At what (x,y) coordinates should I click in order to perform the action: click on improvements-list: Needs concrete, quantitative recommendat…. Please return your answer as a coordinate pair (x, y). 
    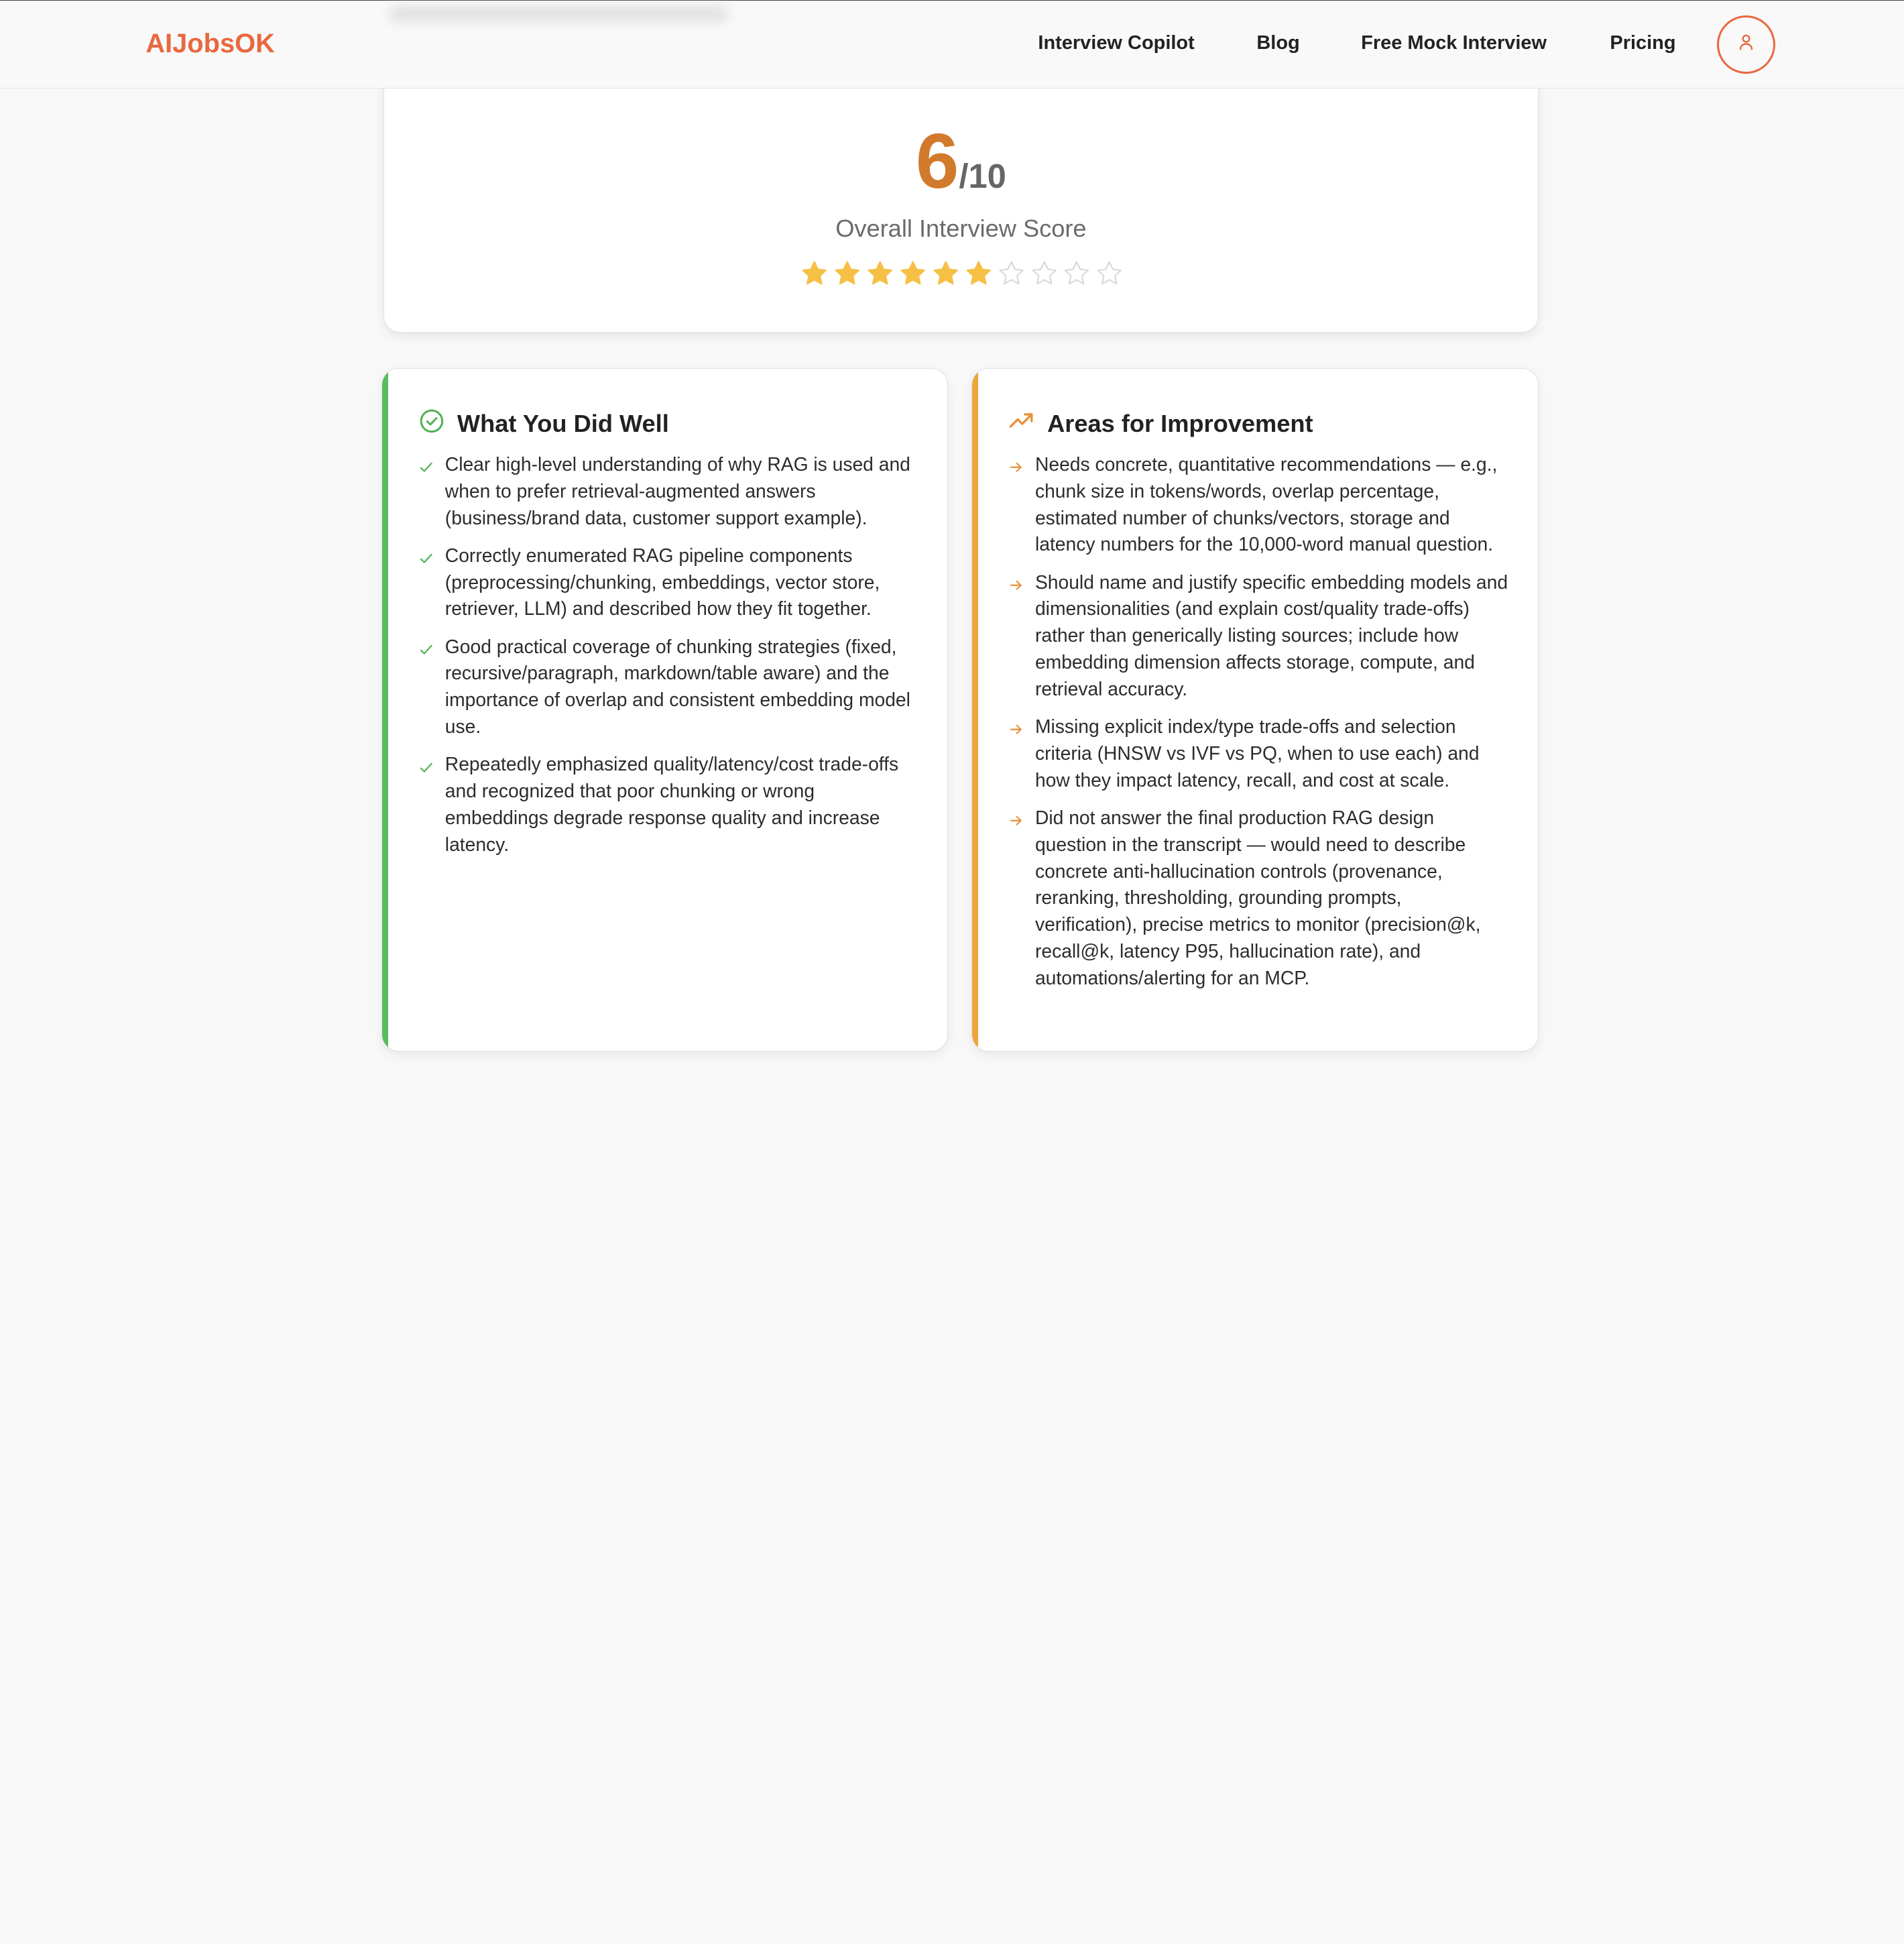
    Looking at the image, I should click on (1258, 727).